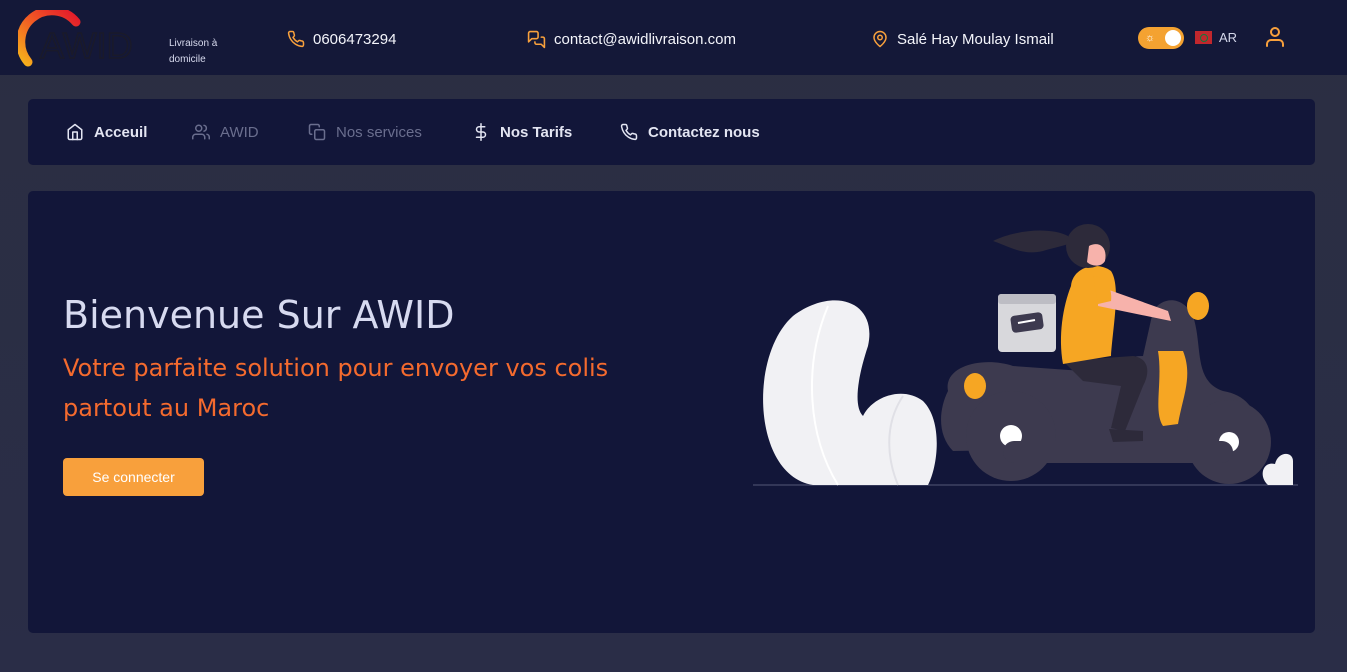 This screenshot has width=1347, height=672. What do you see at coordinates (1203, 37) in the screenshot?
I see `morocco-flag-icon` at bounding box center [1203, 37].